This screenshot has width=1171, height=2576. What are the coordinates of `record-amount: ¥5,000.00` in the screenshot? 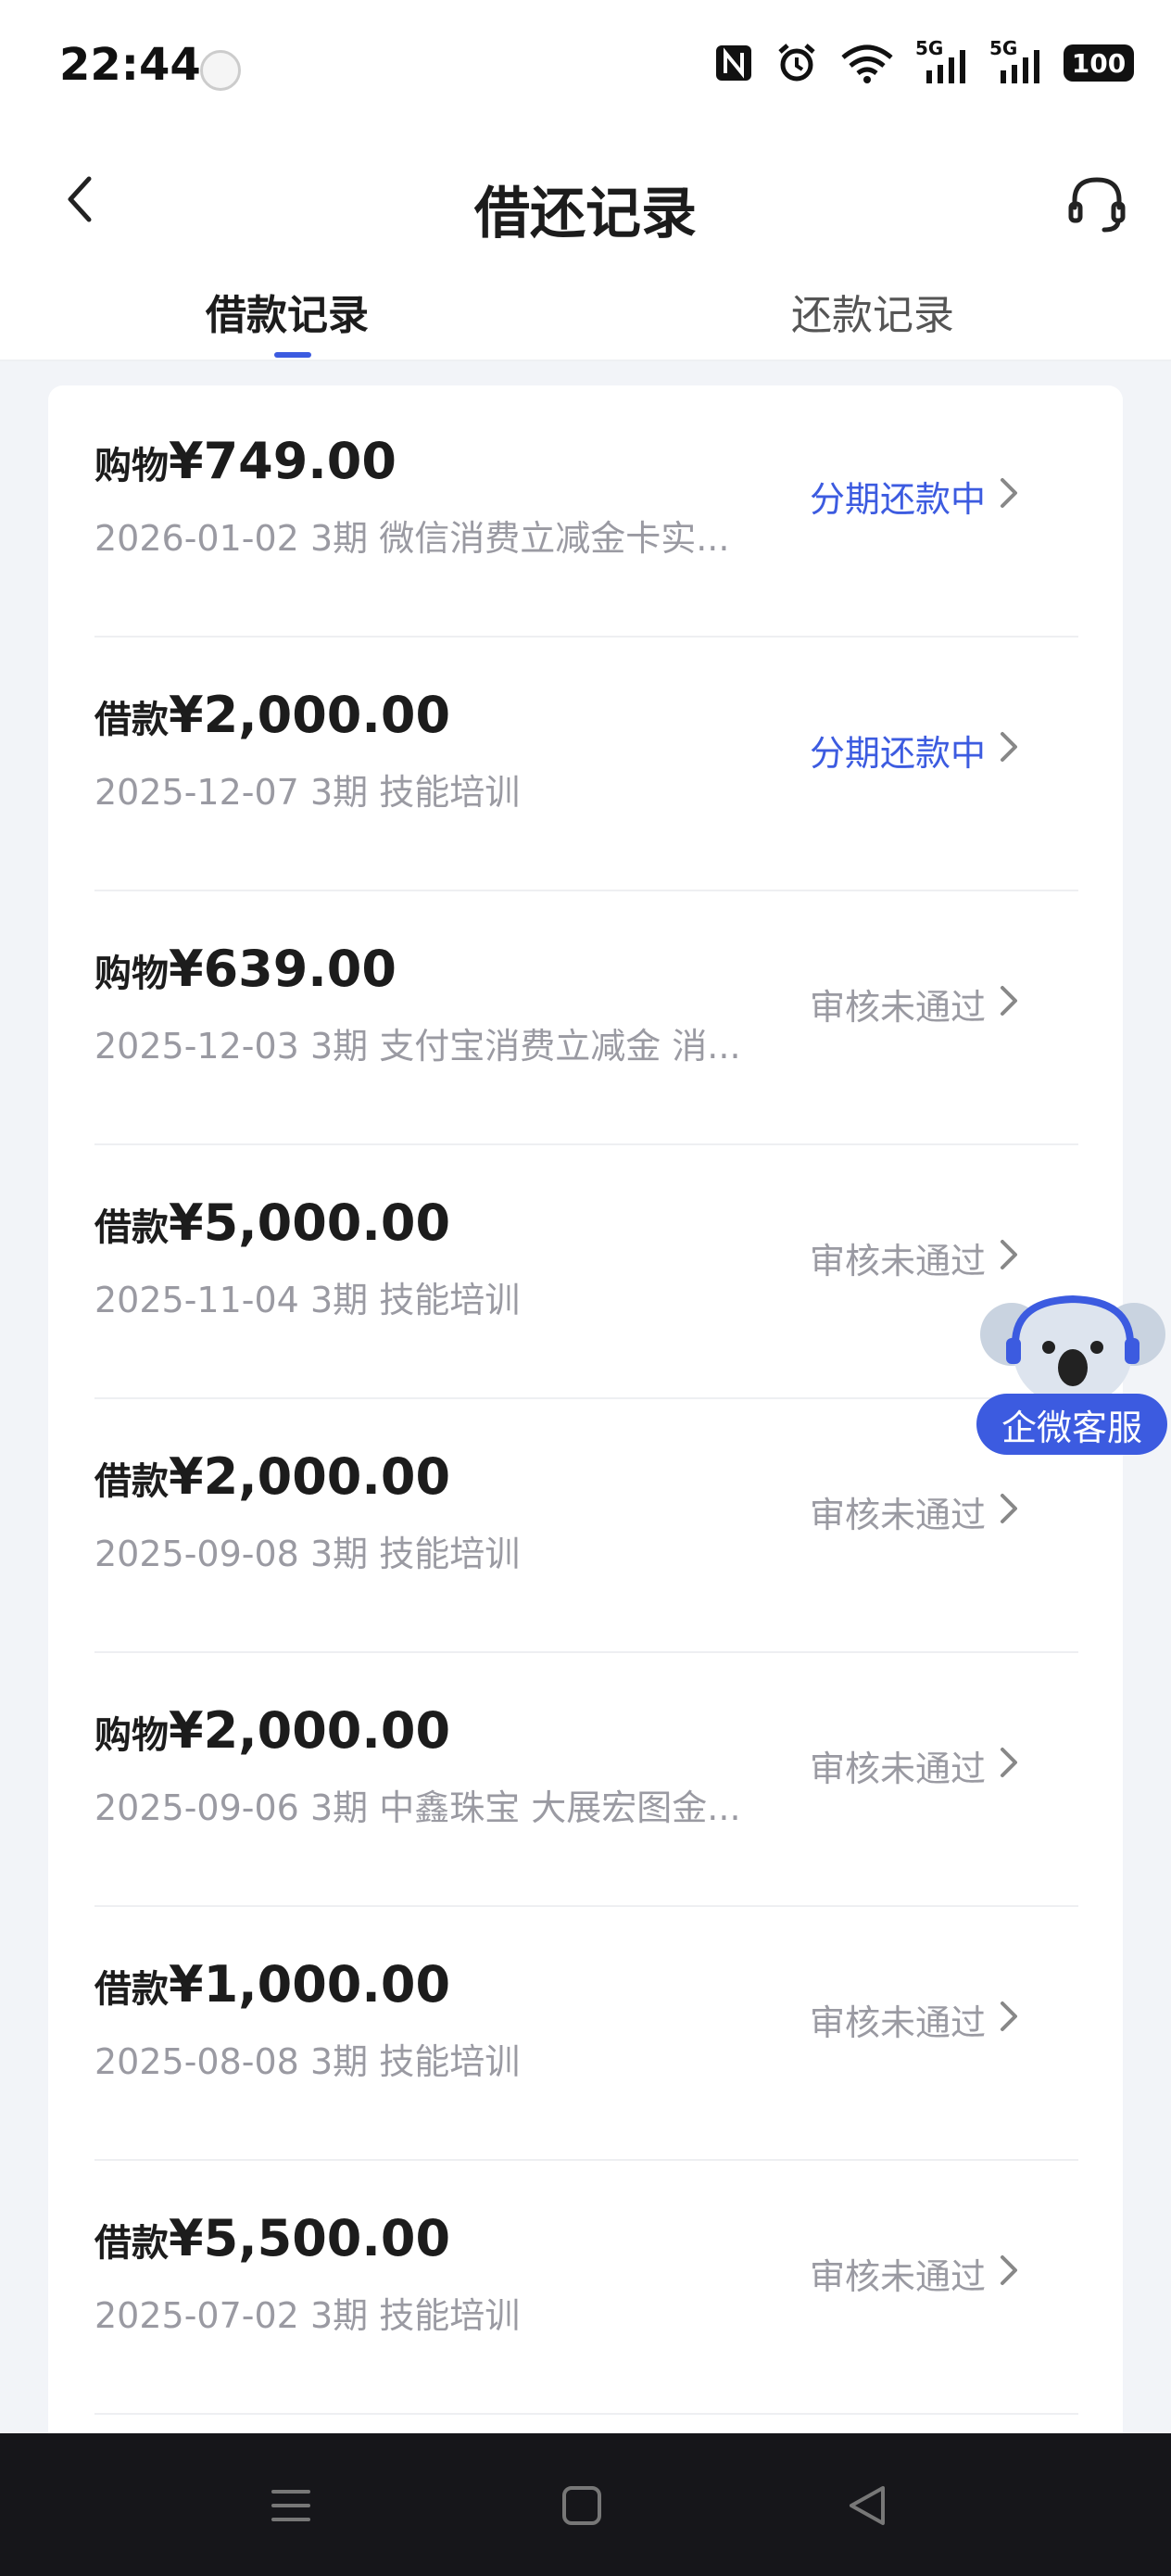 It's located at (310, 1223).